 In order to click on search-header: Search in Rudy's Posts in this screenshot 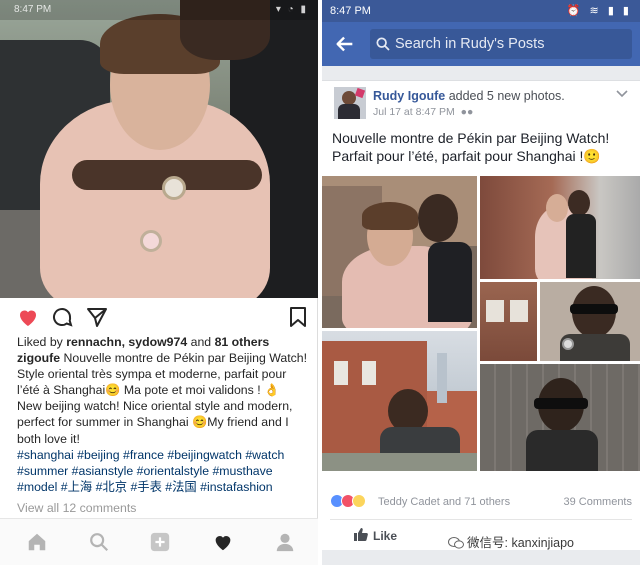, I will do `click(481, 44)`.